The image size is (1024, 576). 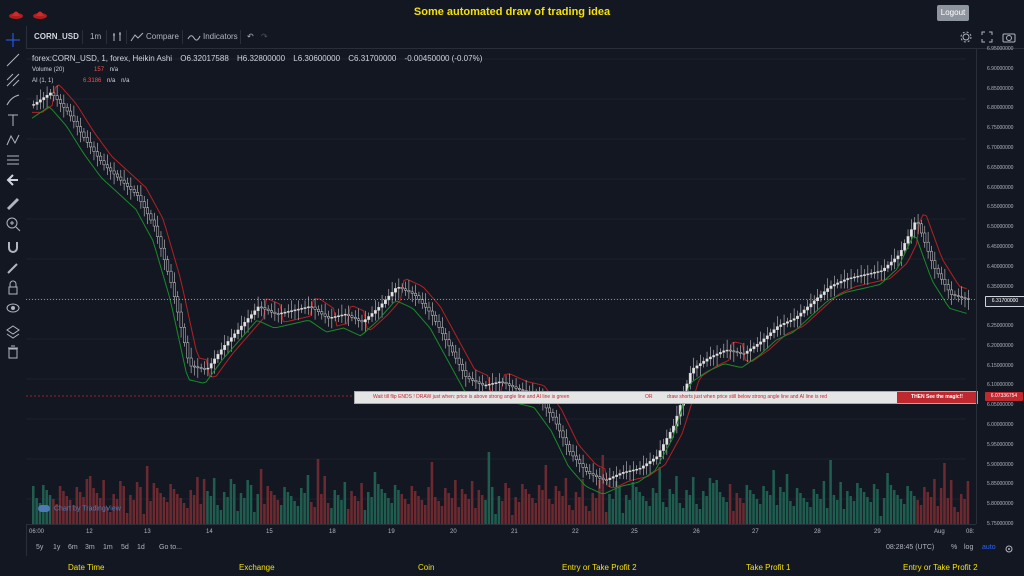 I want to click on compare-button: Compare, so click(x=162, y=37).